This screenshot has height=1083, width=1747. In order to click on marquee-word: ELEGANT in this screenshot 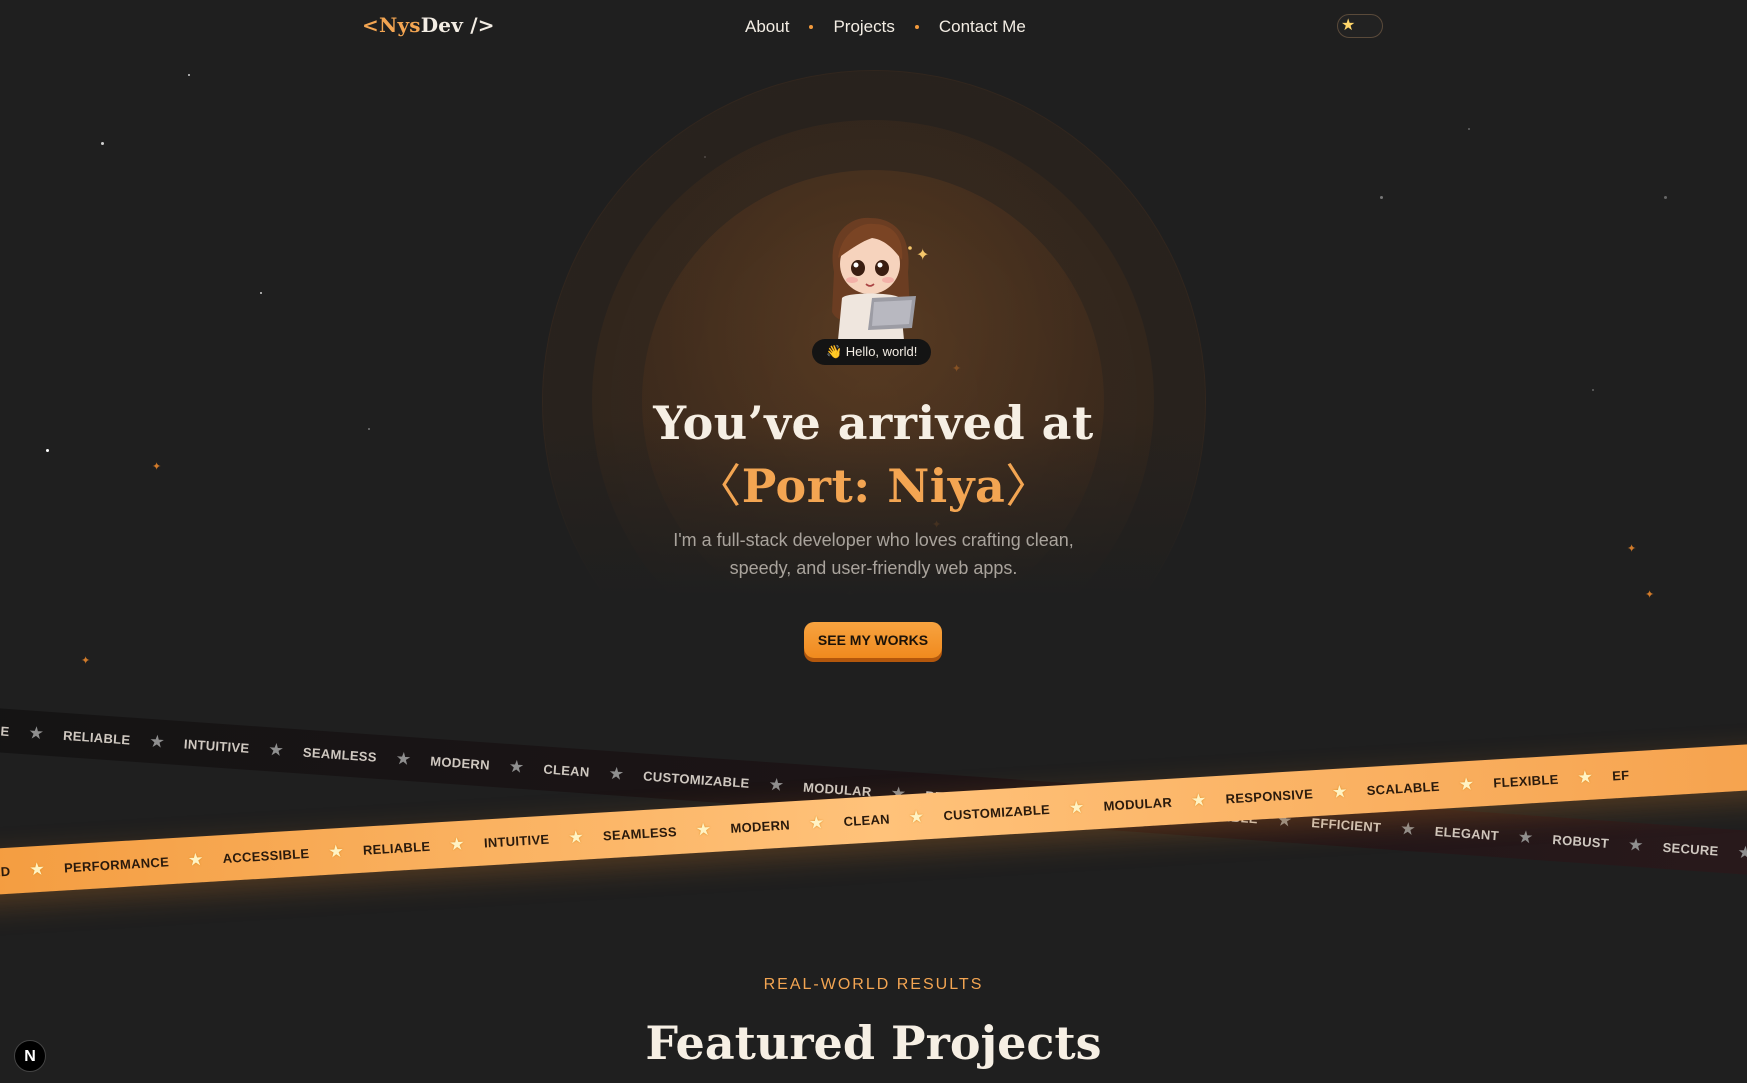, I will do `click(1467, 833)`.